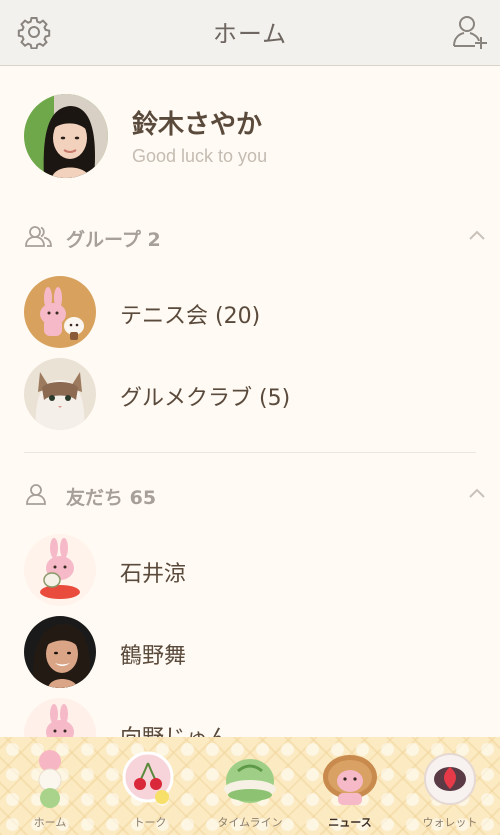  I want to click on tab-label: タイムライン, so click(250, 822).